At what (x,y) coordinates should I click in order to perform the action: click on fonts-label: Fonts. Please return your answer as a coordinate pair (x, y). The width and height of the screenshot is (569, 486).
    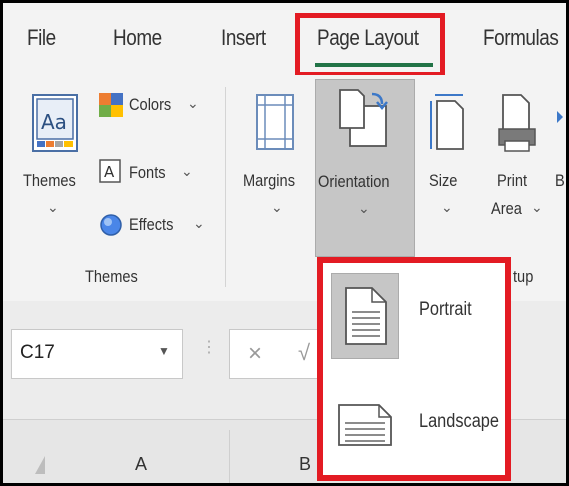
    Looking at the image, I should click on (147, 172).